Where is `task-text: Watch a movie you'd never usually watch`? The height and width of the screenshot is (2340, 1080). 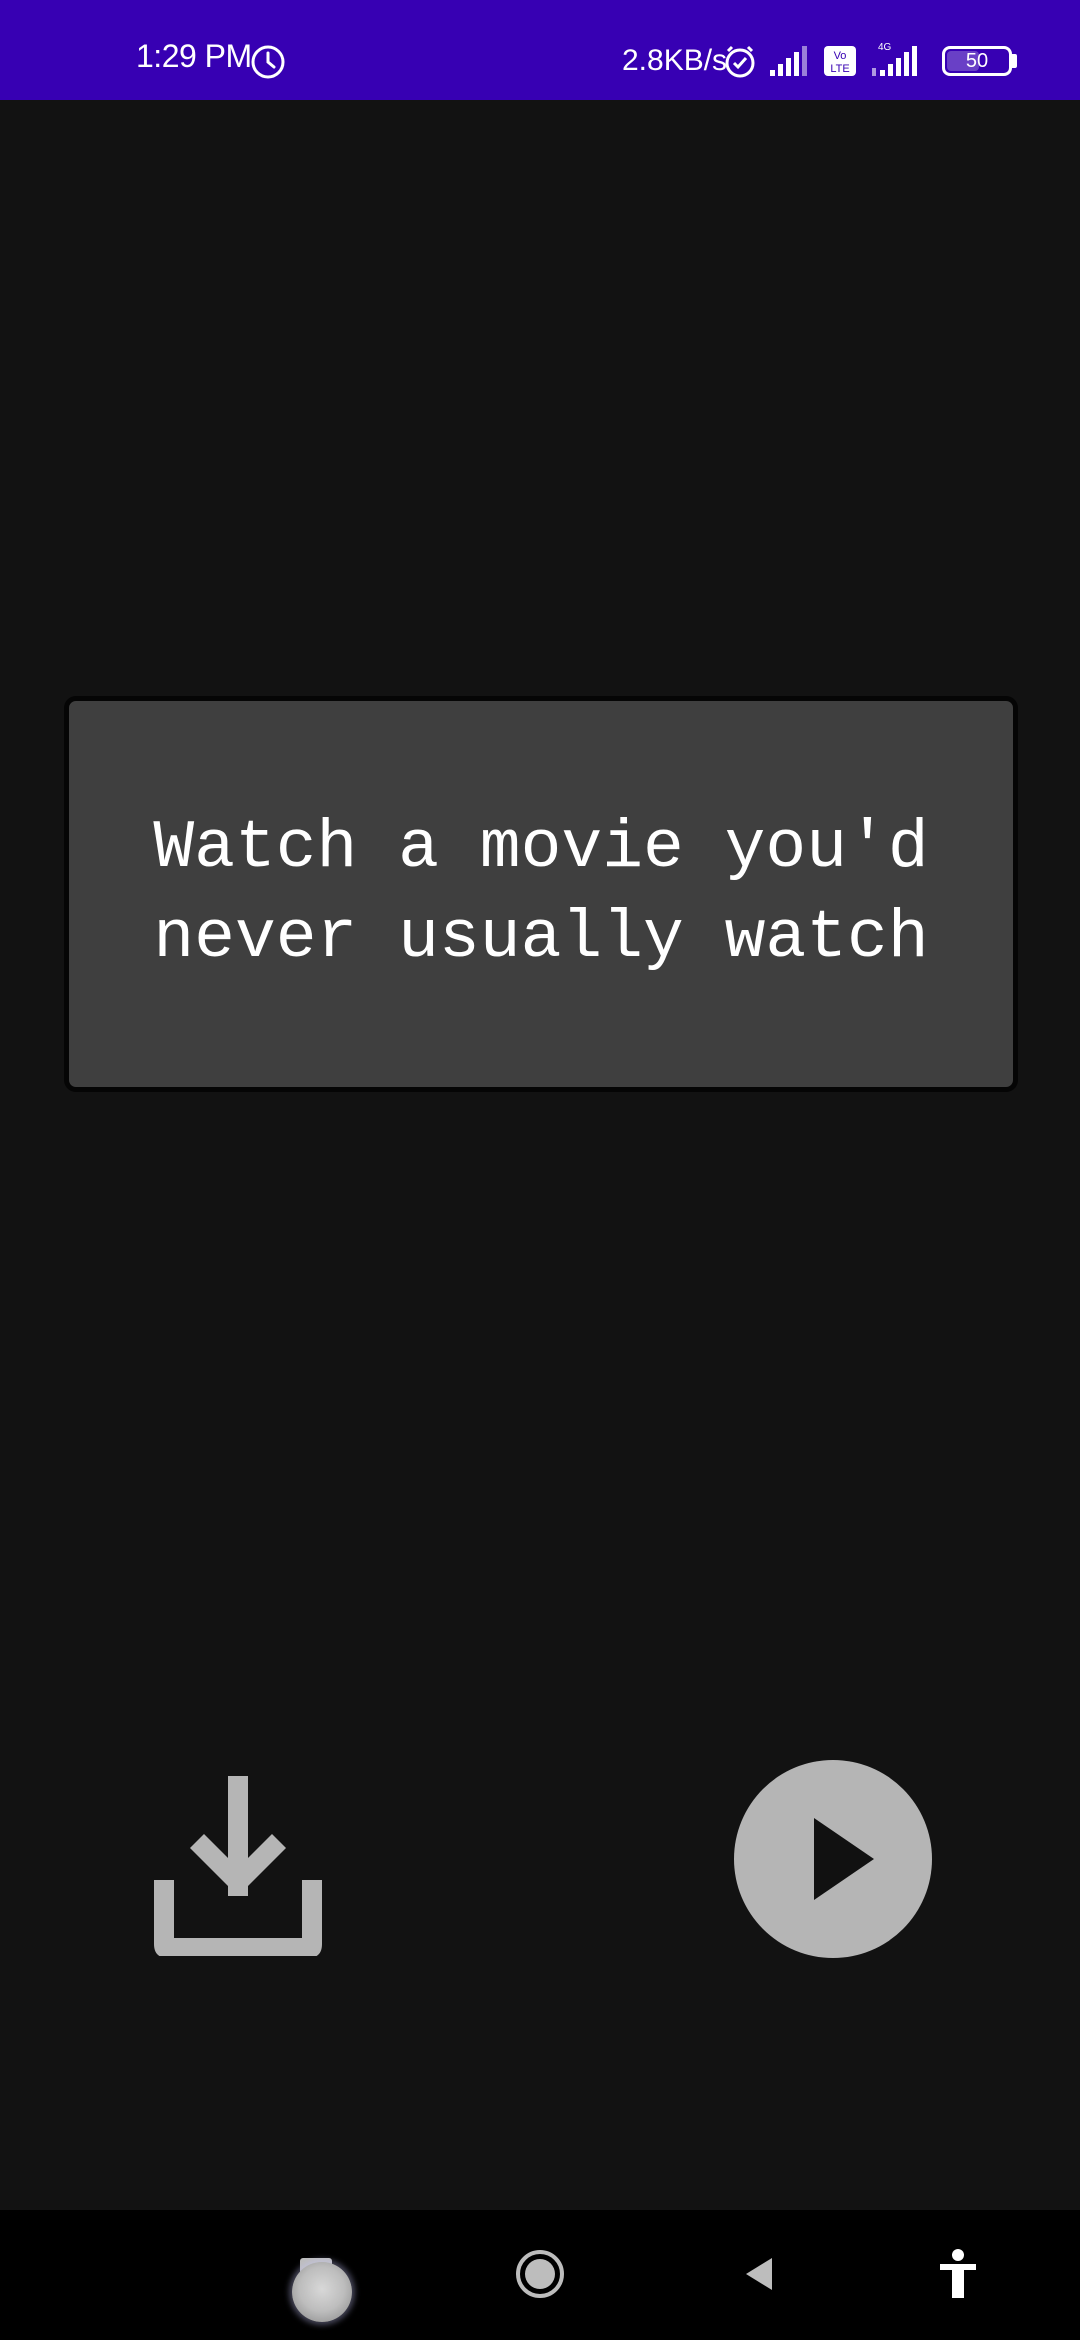
task-text: Watch a movie you'd never usually watch is located at coordinates (541, 893).